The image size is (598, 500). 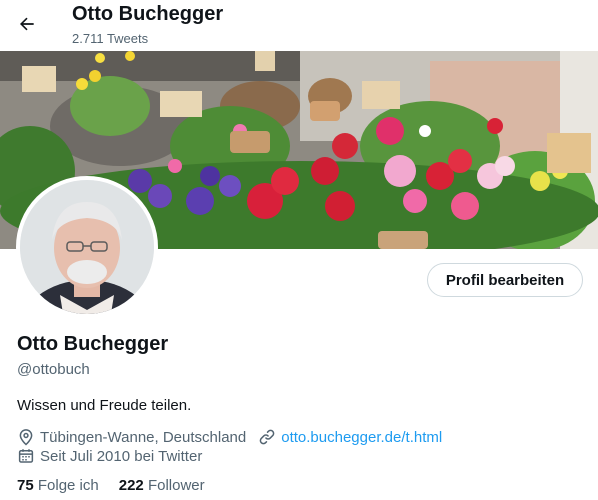 I want to click on avatar-photo, so click(x=87, y=247).